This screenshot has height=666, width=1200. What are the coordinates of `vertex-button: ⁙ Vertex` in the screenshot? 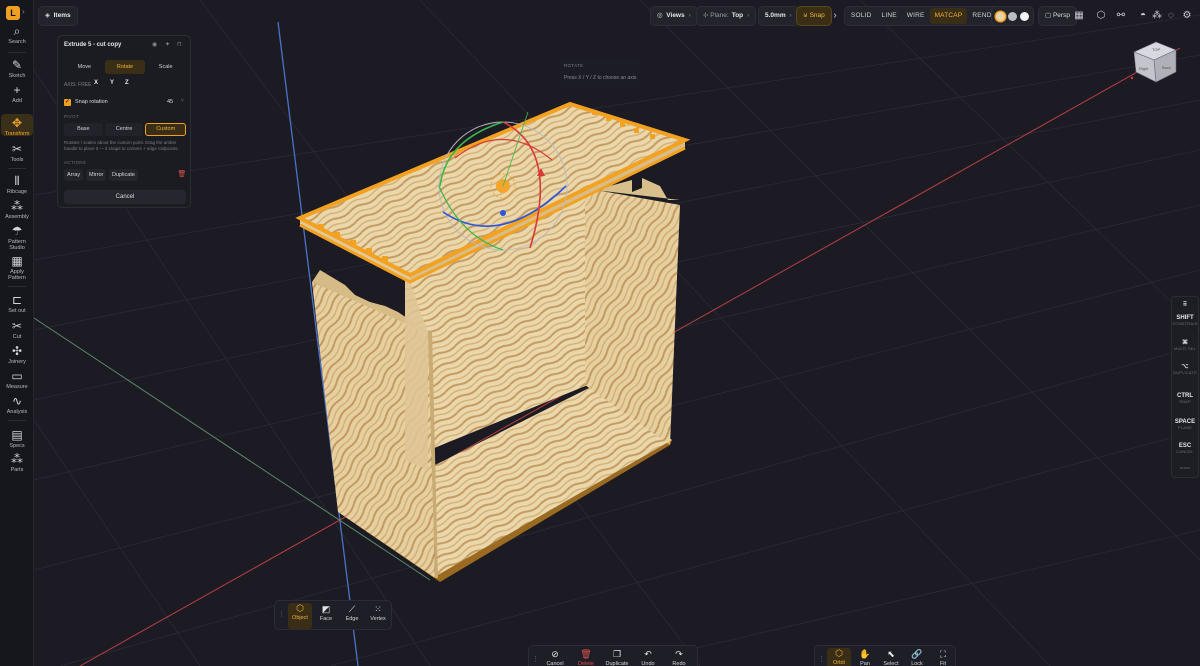 It's located at (378, 613).